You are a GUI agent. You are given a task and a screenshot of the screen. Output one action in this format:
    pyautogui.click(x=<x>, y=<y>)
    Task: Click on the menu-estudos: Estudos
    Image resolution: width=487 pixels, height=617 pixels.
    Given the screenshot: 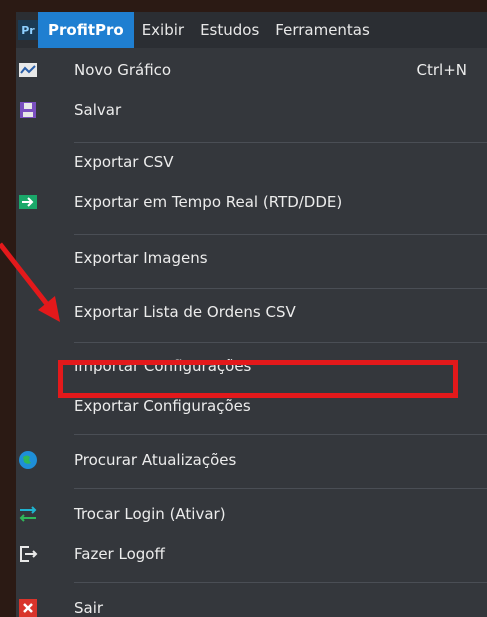 What is the action you would take?
    pyautogui.click(x=229, y=30)
    